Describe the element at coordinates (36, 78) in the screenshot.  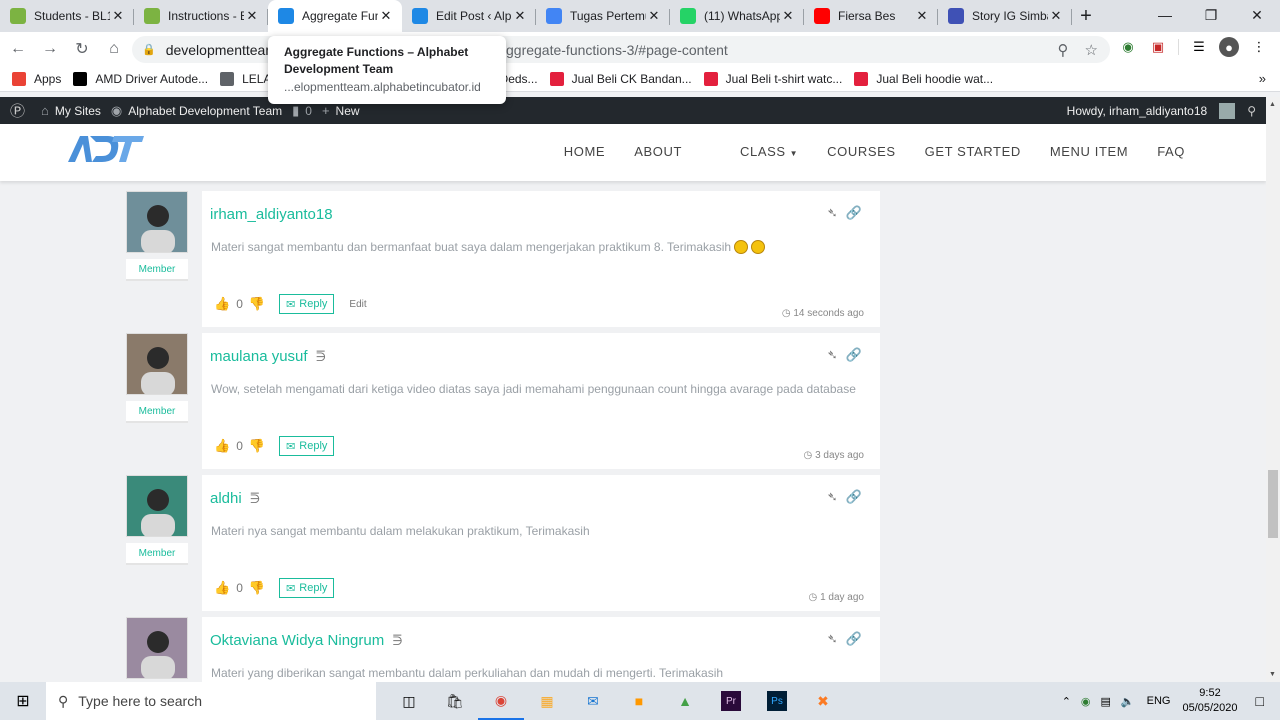
I see `bookmark-item: Apps` at that location.